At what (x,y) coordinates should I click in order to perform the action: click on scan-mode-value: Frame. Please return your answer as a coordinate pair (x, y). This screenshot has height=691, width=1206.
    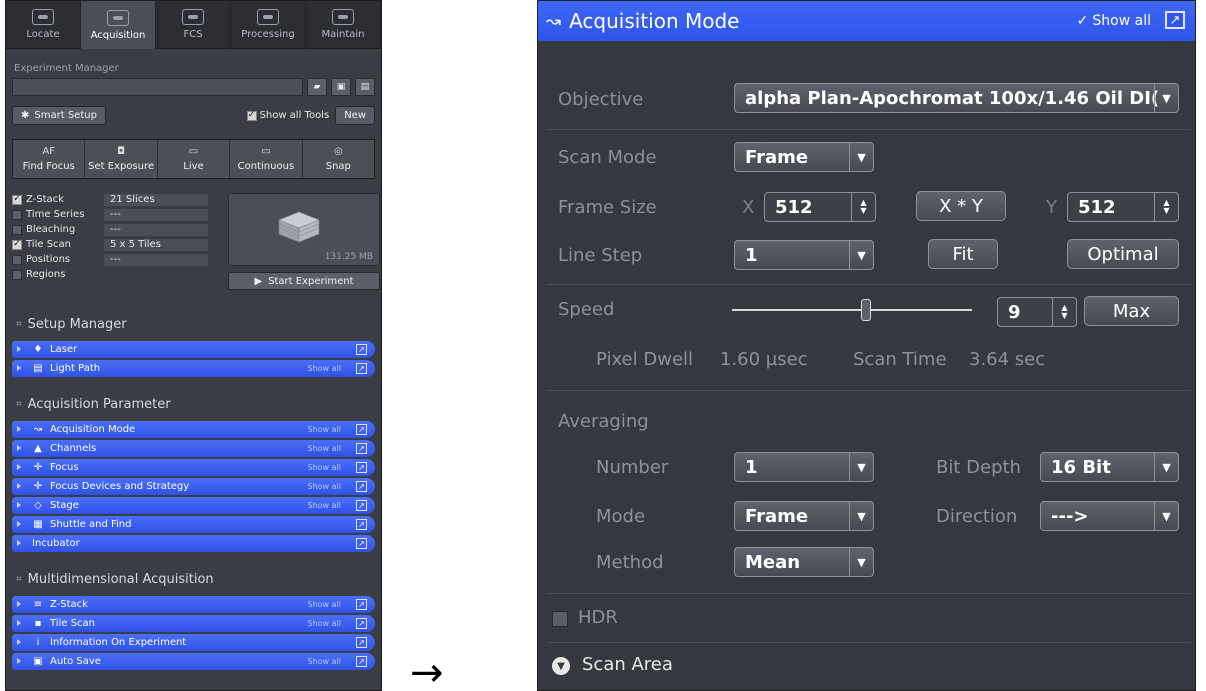
    Looking at the image, I should click on (777, 157).